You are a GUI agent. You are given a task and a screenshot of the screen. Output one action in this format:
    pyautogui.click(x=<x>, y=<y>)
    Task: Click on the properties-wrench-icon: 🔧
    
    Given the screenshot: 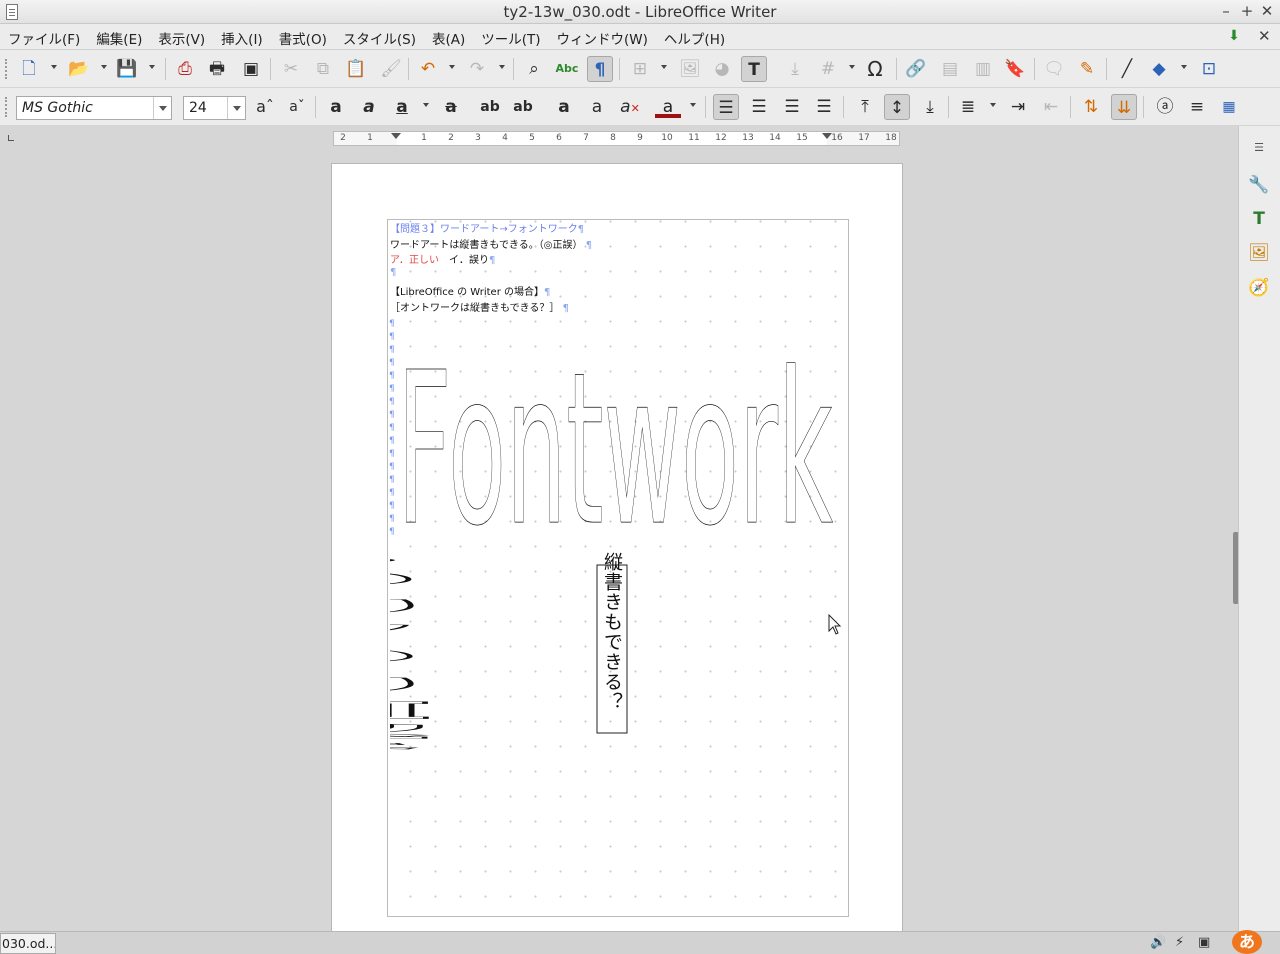 What is the action you would take?
    pyautogui.click(x=1259, y=185)
    